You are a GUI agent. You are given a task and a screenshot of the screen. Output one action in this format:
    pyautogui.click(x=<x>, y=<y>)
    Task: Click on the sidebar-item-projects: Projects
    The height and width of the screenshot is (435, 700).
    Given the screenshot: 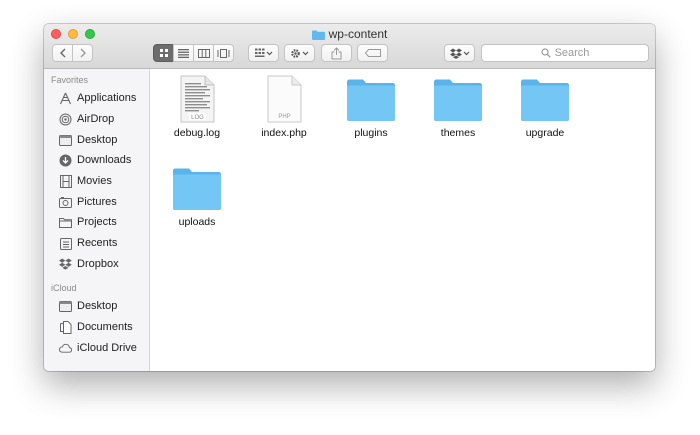 What is the action you would take?
    pyautogui.click(x=88, y=222)
    